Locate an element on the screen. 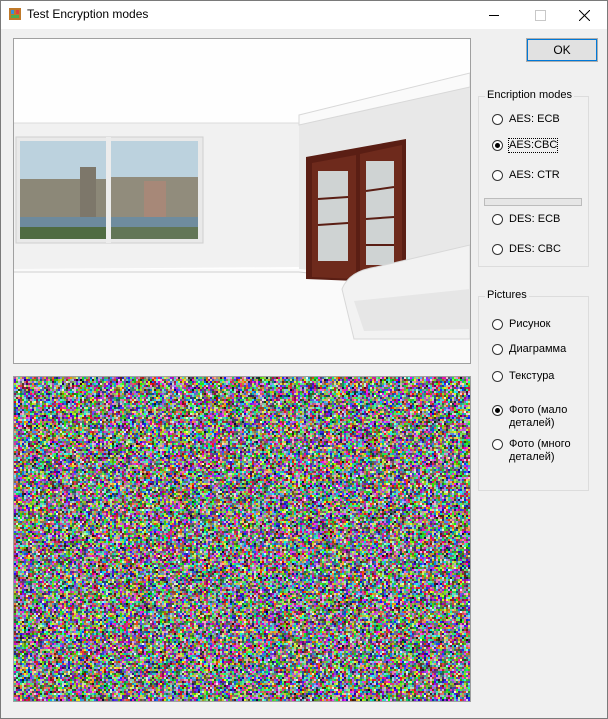 The width and height of the screenshot is (608, 719). pictures-legend: Pictures is located at coordinates (507, 295).